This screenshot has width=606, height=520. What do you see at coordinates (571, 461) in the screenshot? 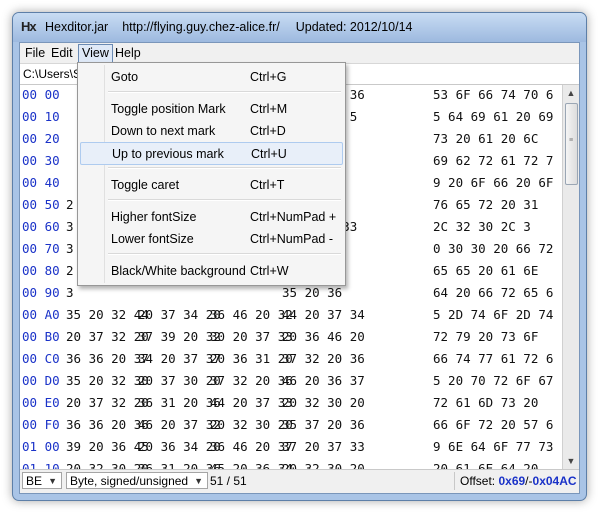
I see `scroll-down-arrow-icon: ▼` at bounding box center [571, 461].